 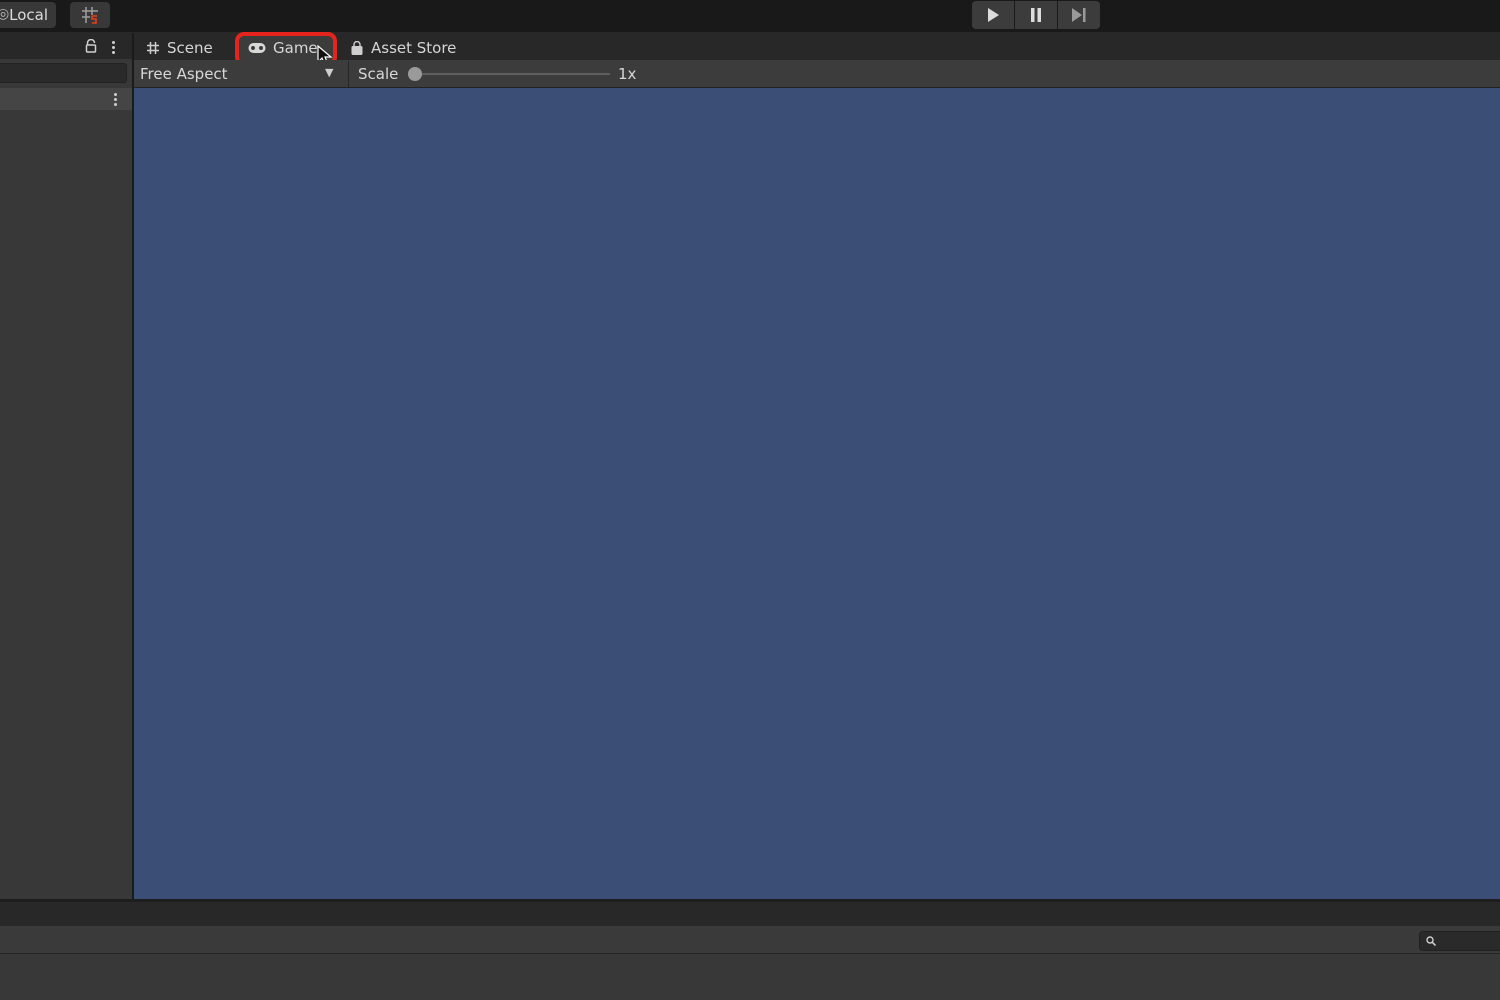 What do you see at coordinates (750, 16) in the screenshot?
I see `main-toolbar` at bounding box center [750, 16].